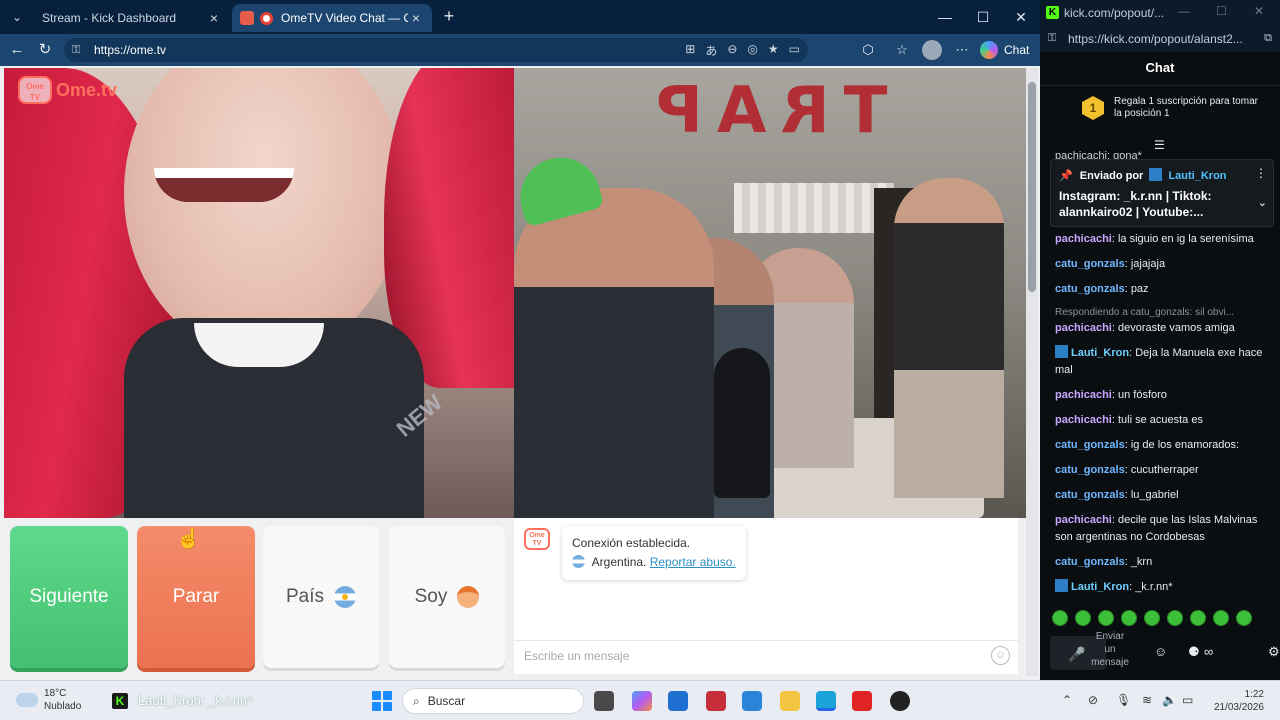 The width and height of the screenshot is (1280, 720). I want to click on network-off-icon: ⊘, so click(1093, 700).